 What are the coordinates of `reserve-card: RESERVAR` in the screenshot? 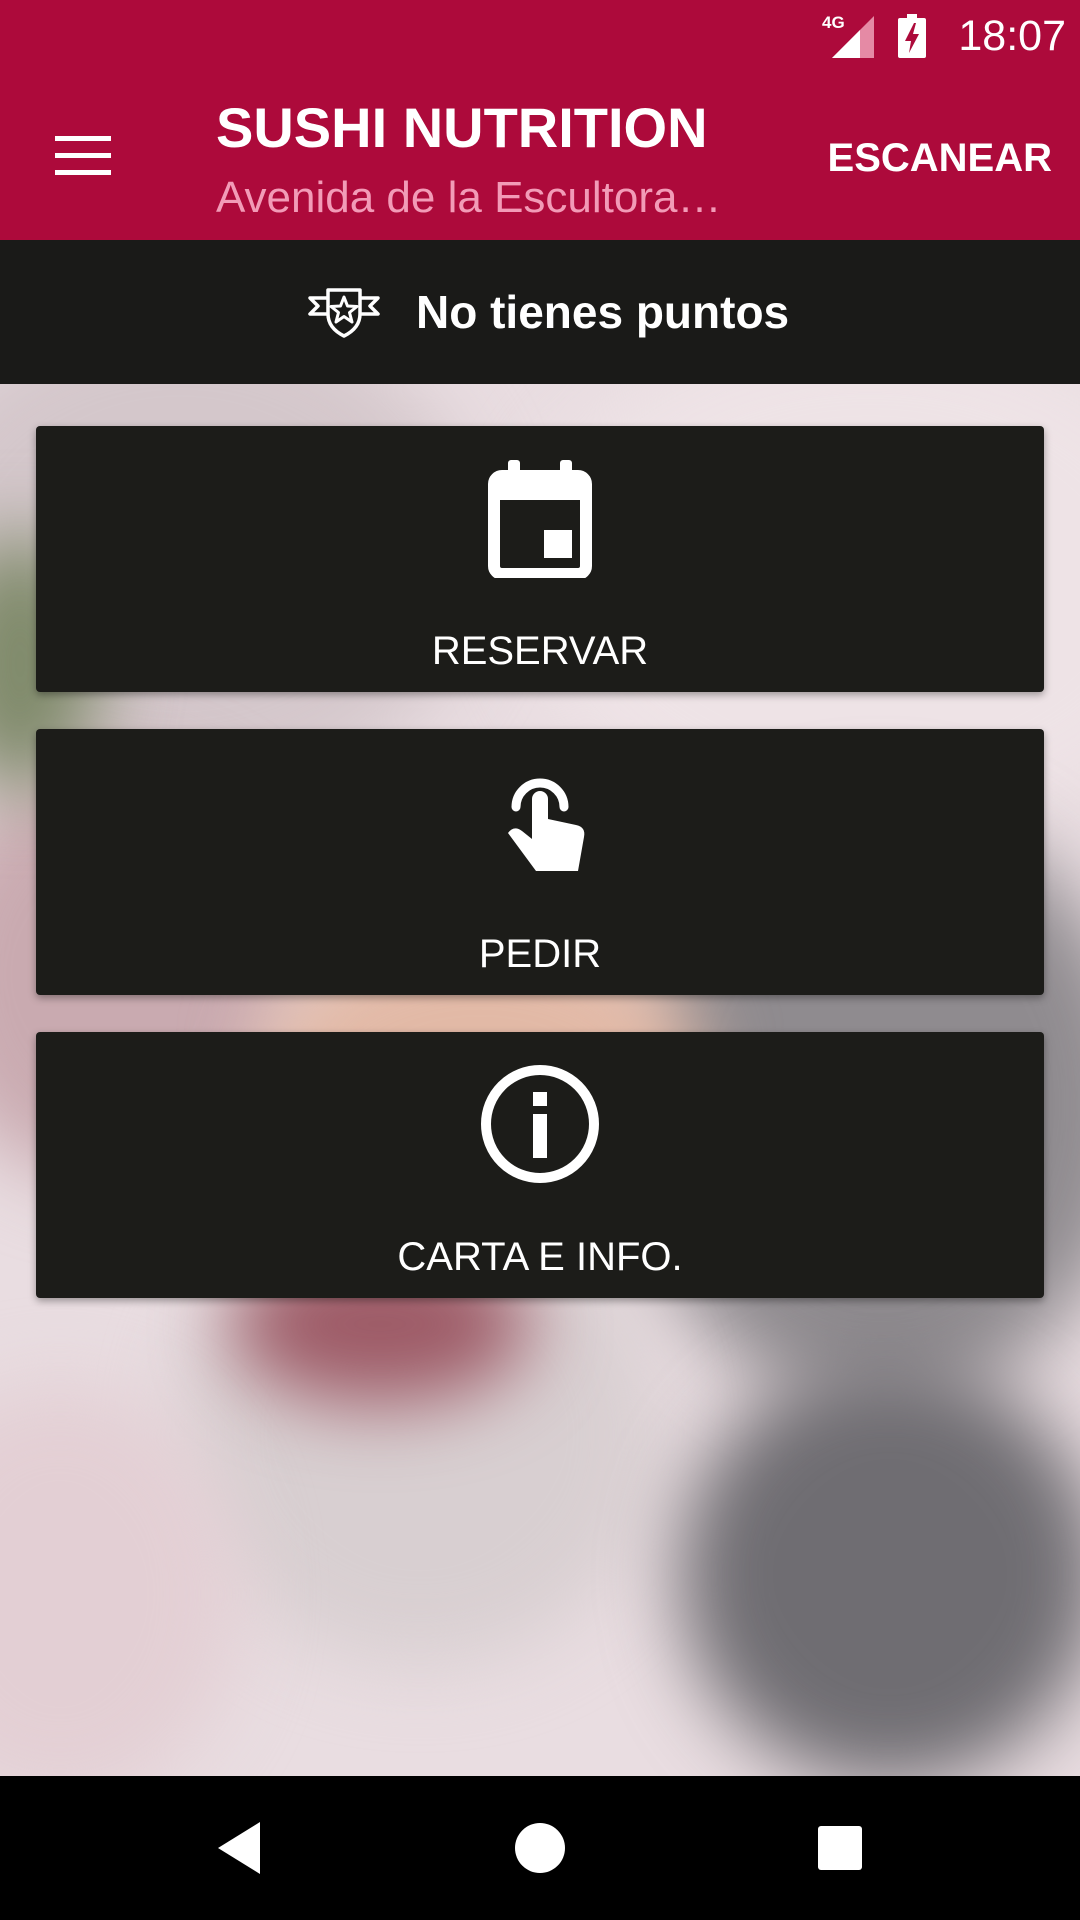 It's located at (540, 559).